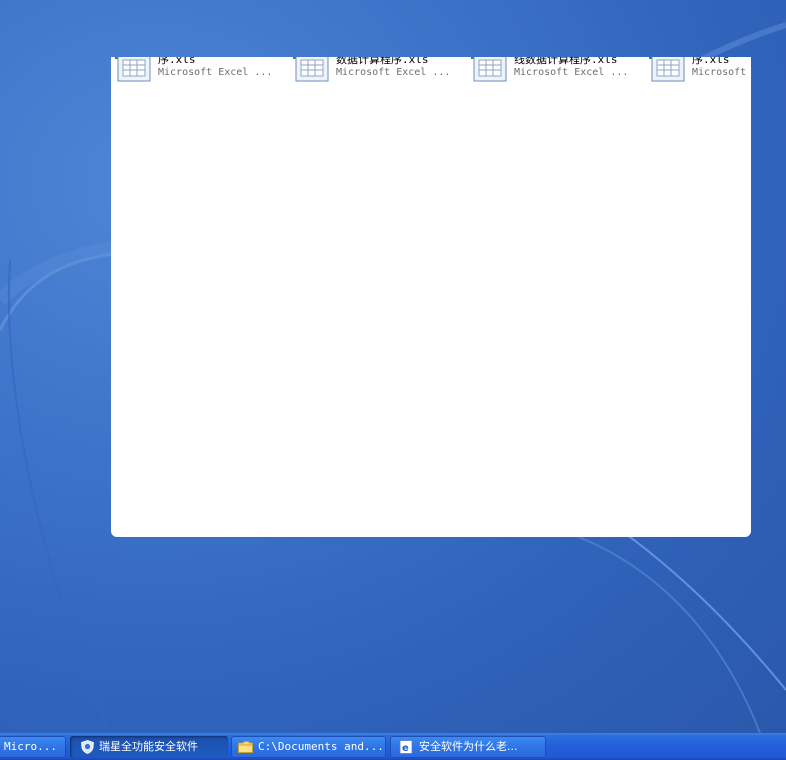 Image resolution: width=786 pixels, height=760 pixels. I want to click on file-type: Microsoft, so click(719, 72).